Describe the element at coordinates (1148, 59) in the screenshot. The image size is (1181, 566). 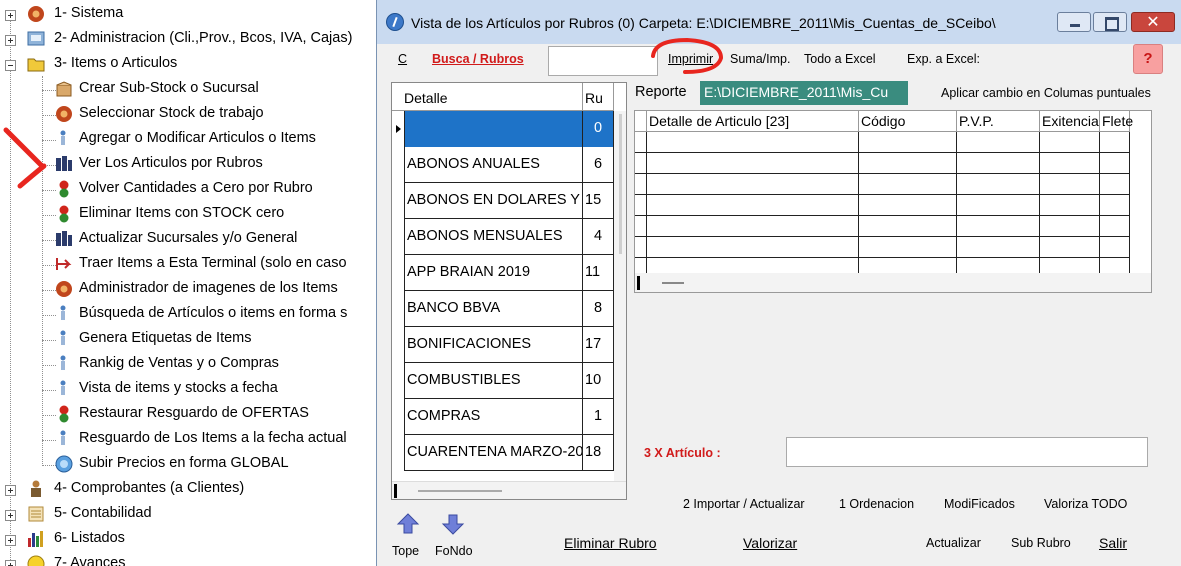
I see `help-button: ?` at that location.